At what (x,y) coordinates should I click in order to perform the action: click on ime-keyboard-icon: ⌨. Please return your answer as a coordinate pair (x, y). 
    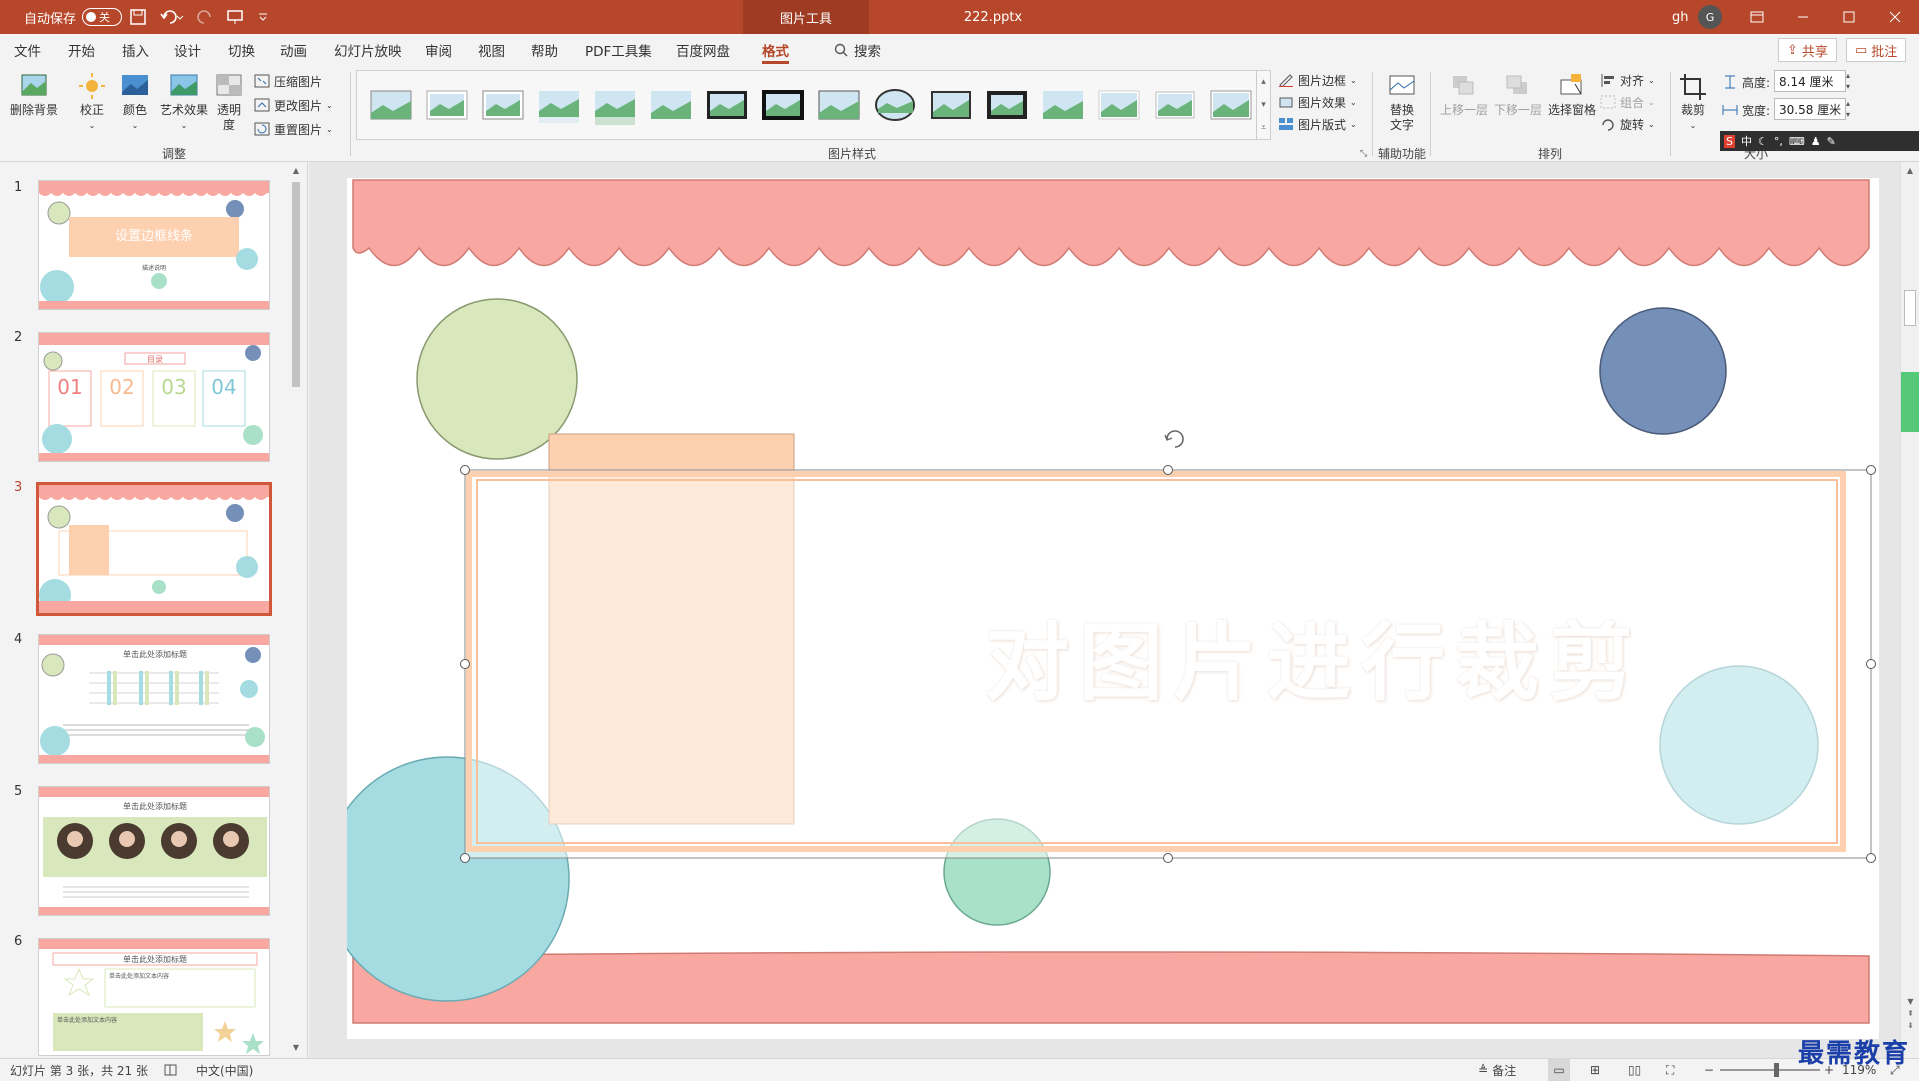
    Looking at the image, I should click on (1797, 141).